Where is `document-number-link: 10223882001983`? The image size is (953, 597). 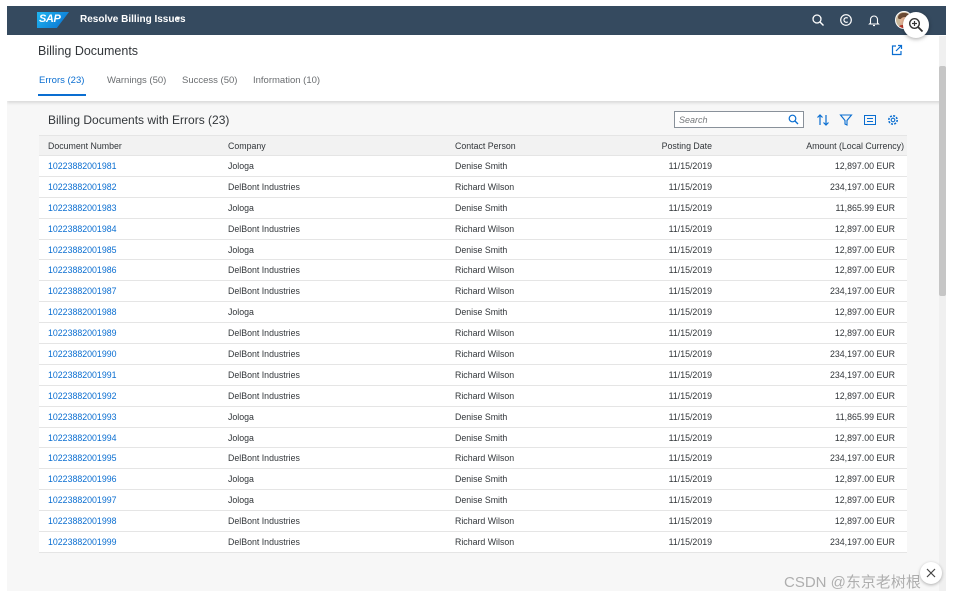
document-number-link: 10223882001983 is located at coordinates (82, 208).